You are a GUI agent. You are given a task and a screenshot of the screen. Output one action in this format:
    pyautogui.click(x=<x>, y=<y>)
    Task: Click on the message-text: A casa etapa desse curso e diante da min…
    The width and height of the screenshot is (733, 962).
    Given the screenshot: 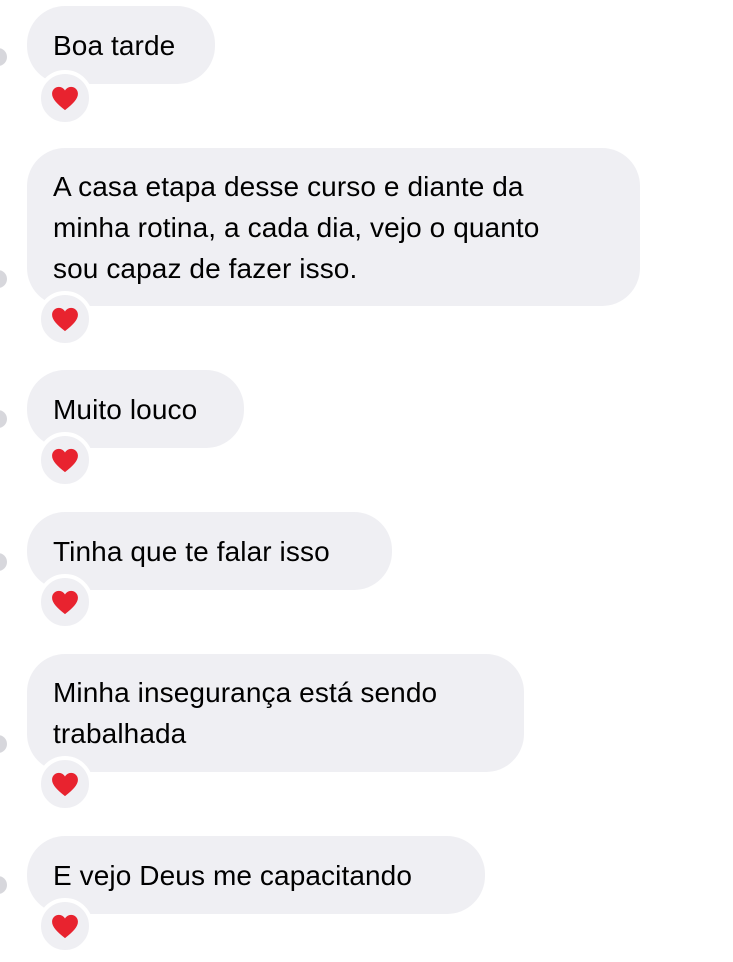 What is the action you would take?
    pyautogui.click(x=296, y=227)
    